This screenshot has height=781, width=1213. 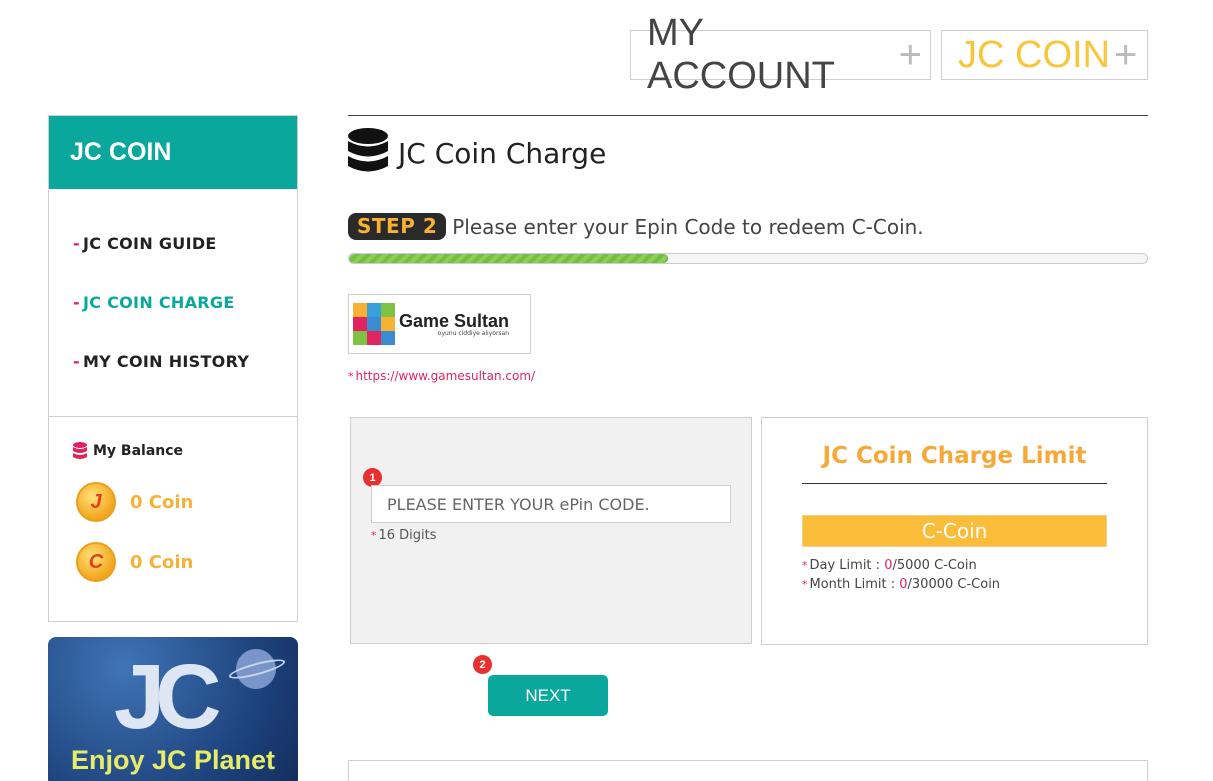 I want to click on sidebar-title: JC COIN, so click(x=173, y=152).